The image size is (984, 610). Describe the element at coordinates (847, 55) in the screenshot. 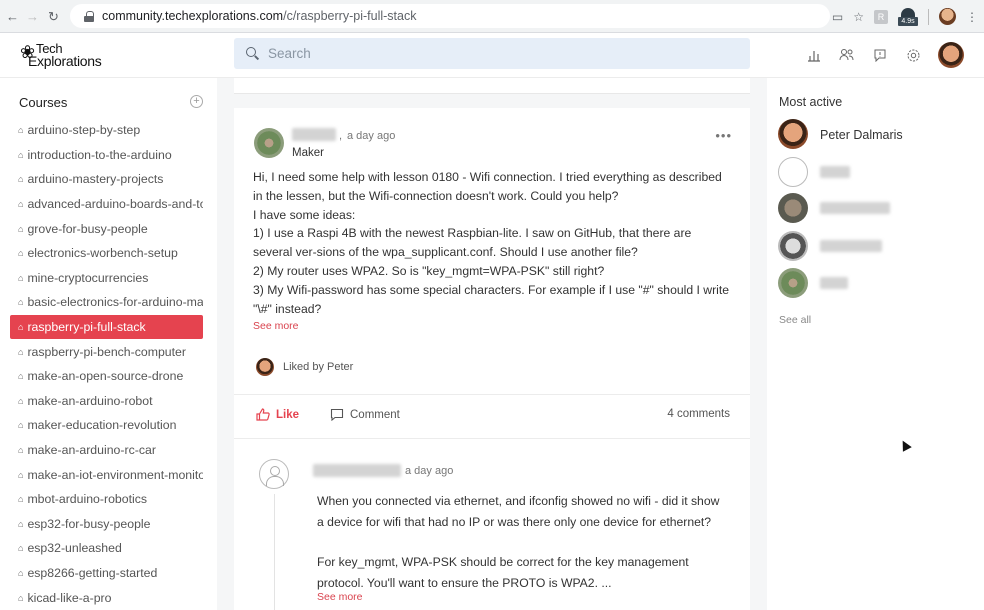

I see `members-icon` at that location.